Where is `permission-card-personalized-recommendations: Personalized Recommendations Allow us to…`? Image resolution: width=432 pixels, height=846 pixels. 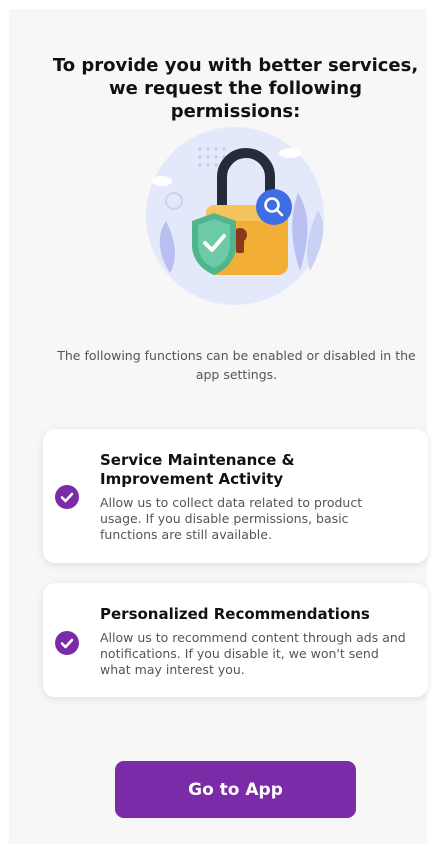
permission-card-personalized-recommendations: Personalized Recommendations Allow us to… is located at coordinates (235, 640).